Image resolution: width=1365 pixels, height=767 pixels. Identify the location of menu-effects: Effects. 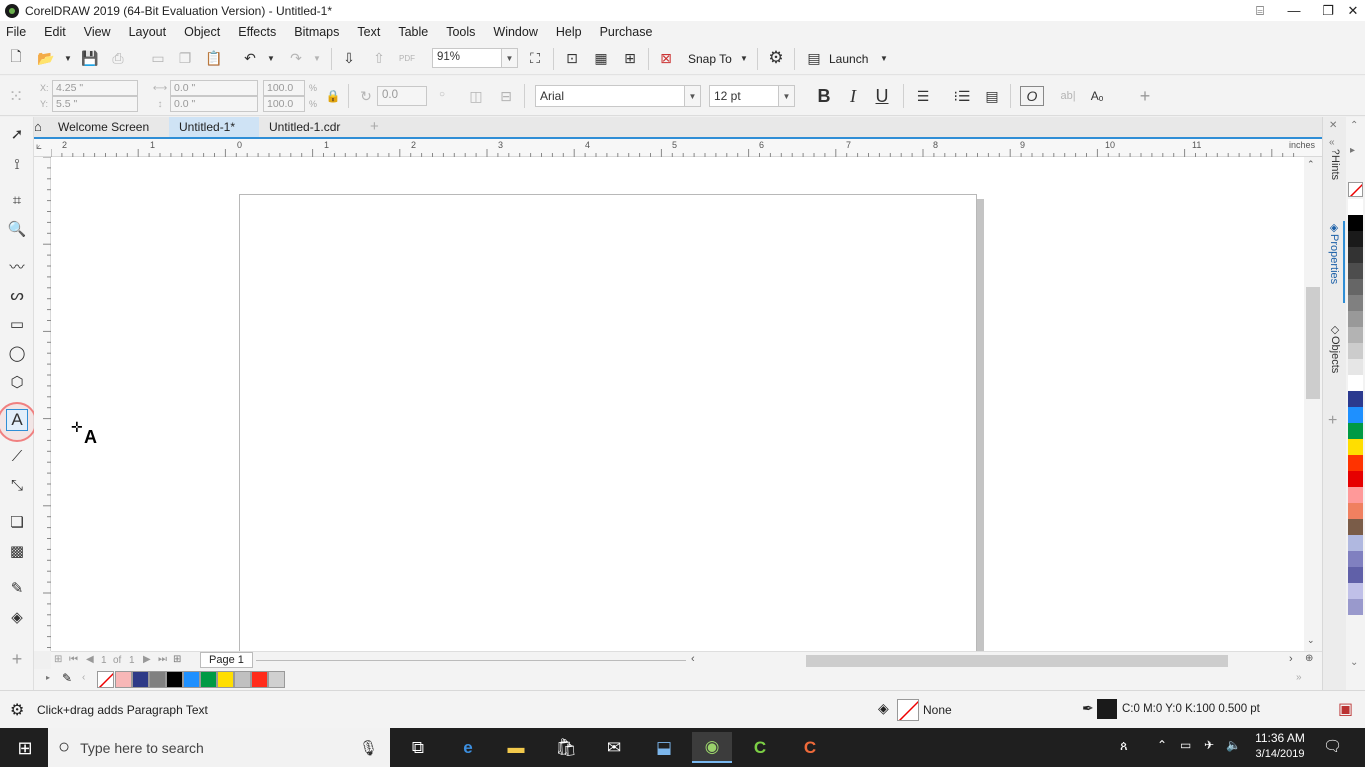
(257, 32).